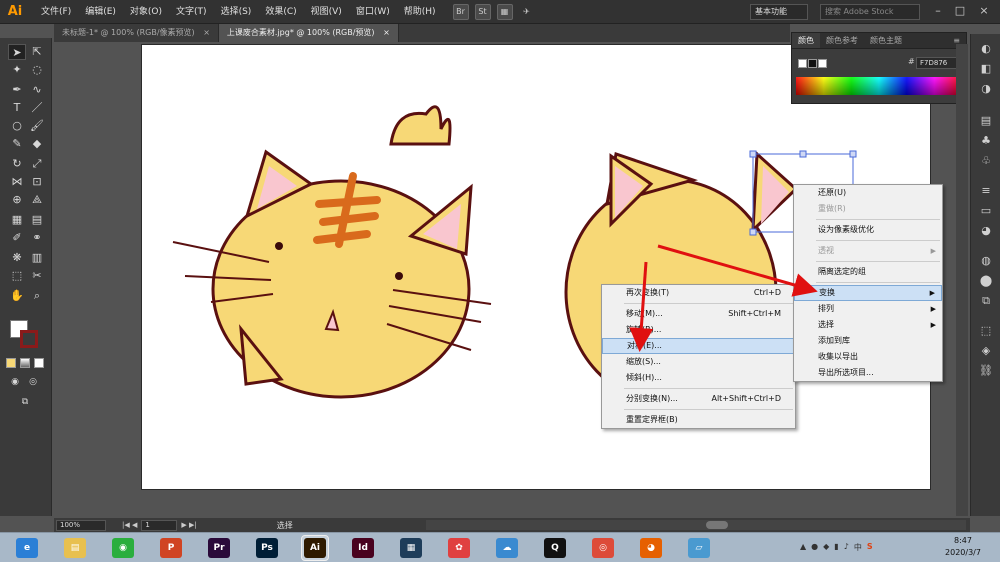 This screenshot has height=562, width=1000. What do you see at coordinates (33, 382) in the screenshot?
I see `draw-behind-icon: ◎` at bounding box center [33, 382].